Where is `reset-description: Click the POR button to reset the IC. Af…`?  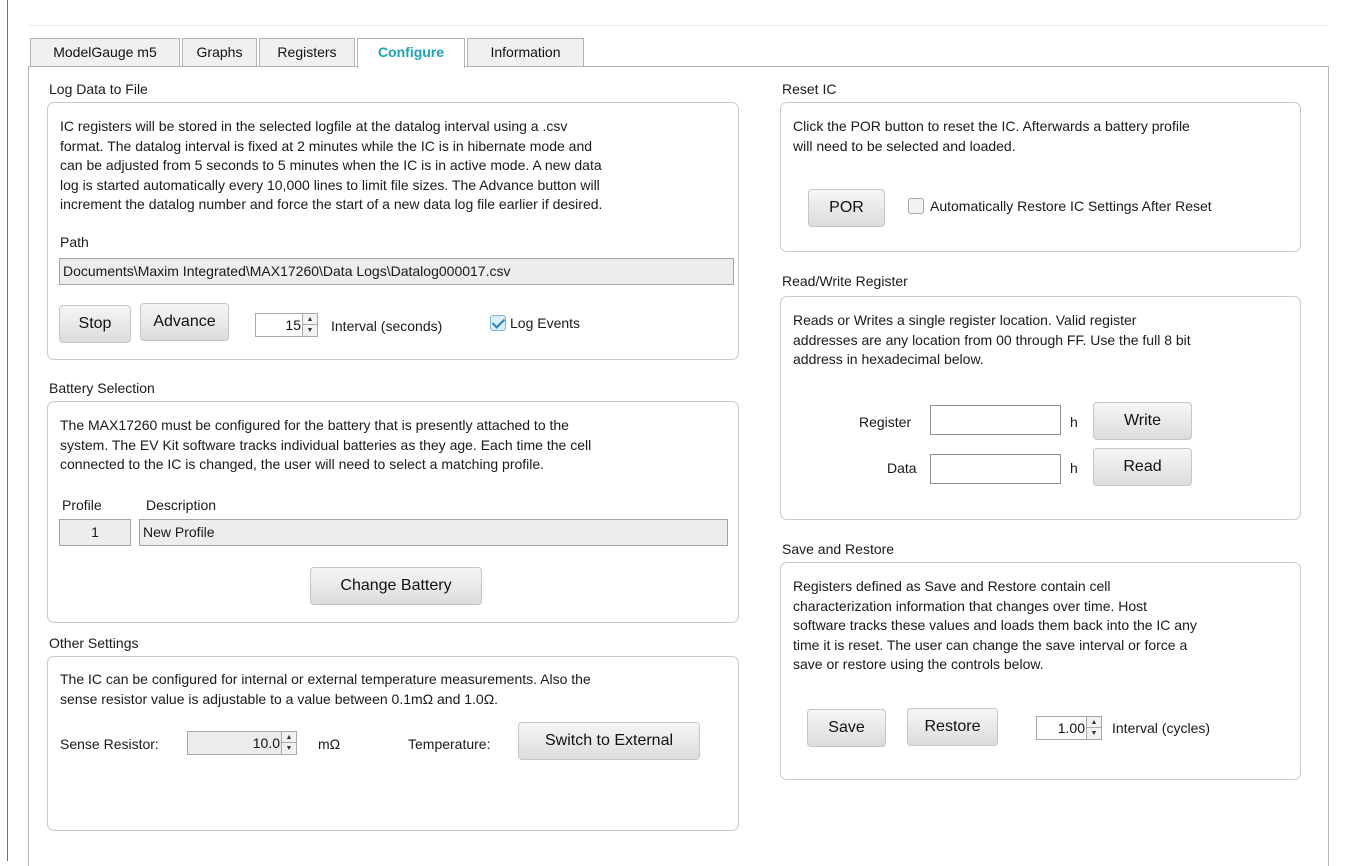
reset-description: Click the POR button to reset the IC. Af… is located at coordinates (1045, 136).